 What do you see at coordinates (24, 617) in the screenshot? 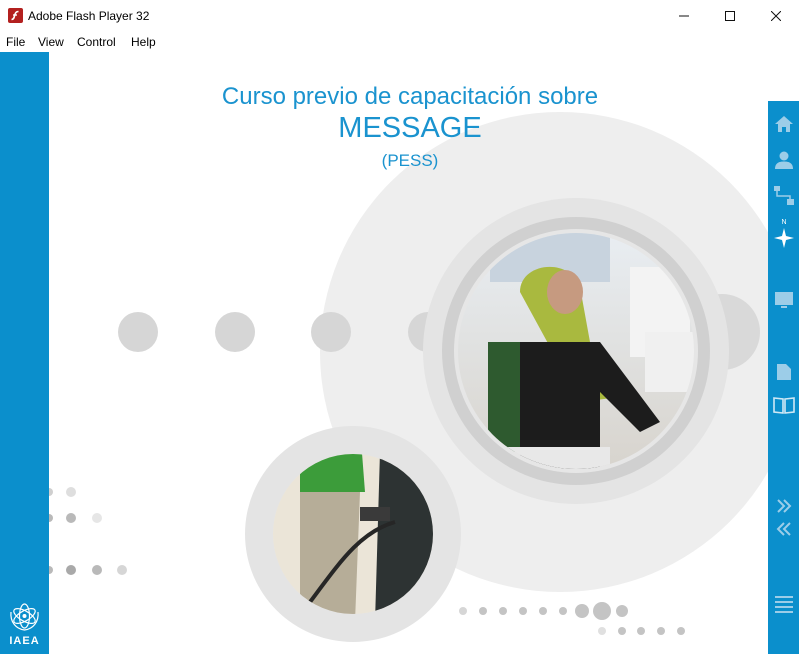
I see `iaea-emblem-icon` at bounding box center [24, 617].